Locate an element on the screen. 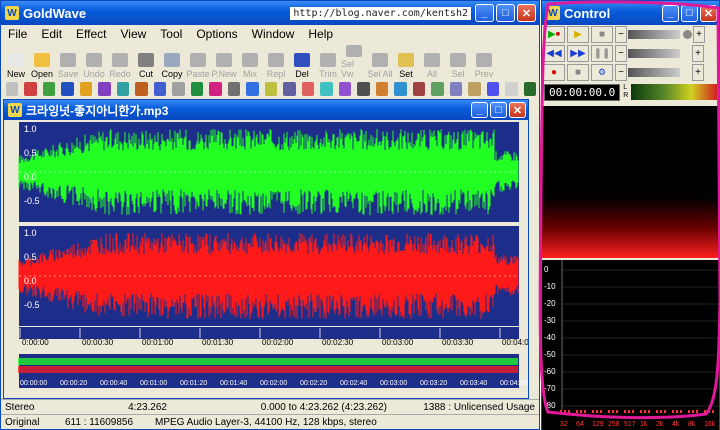  label-r: R is located at coordinates (626, 95).